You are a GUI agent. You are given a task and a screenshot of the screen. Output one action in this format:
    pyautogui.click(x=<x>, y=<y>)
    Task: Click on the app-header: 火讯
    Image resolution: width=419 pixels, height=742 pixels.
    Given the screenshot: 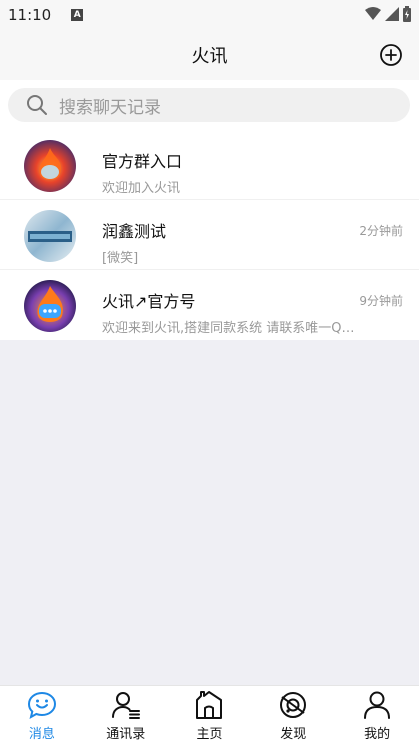 What is the action you would take?
    pyautogui.click(x=209, y=55)
    